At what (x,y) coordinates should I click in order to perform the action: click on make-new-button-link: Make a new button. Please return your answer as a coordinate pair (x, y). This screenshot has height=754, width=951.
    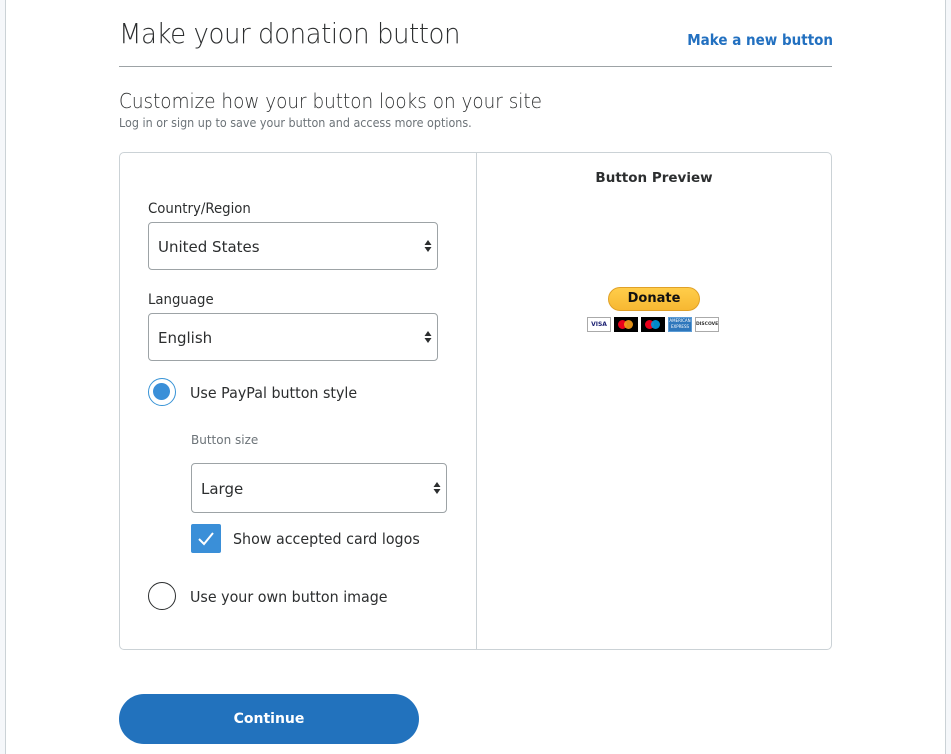
    Looking at the image, I should click on (760, 40).